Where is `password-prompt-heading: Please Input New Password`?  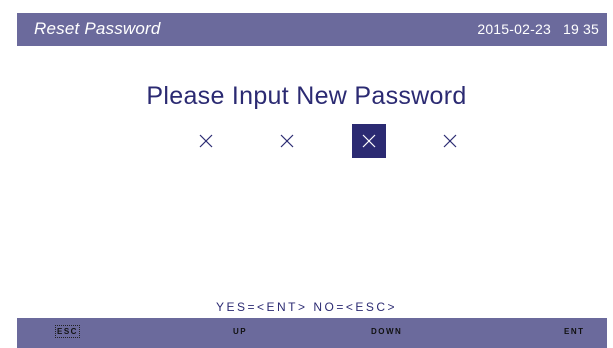
password-prompt-heading: Please Input New Password is located at coordinates (306, 96).